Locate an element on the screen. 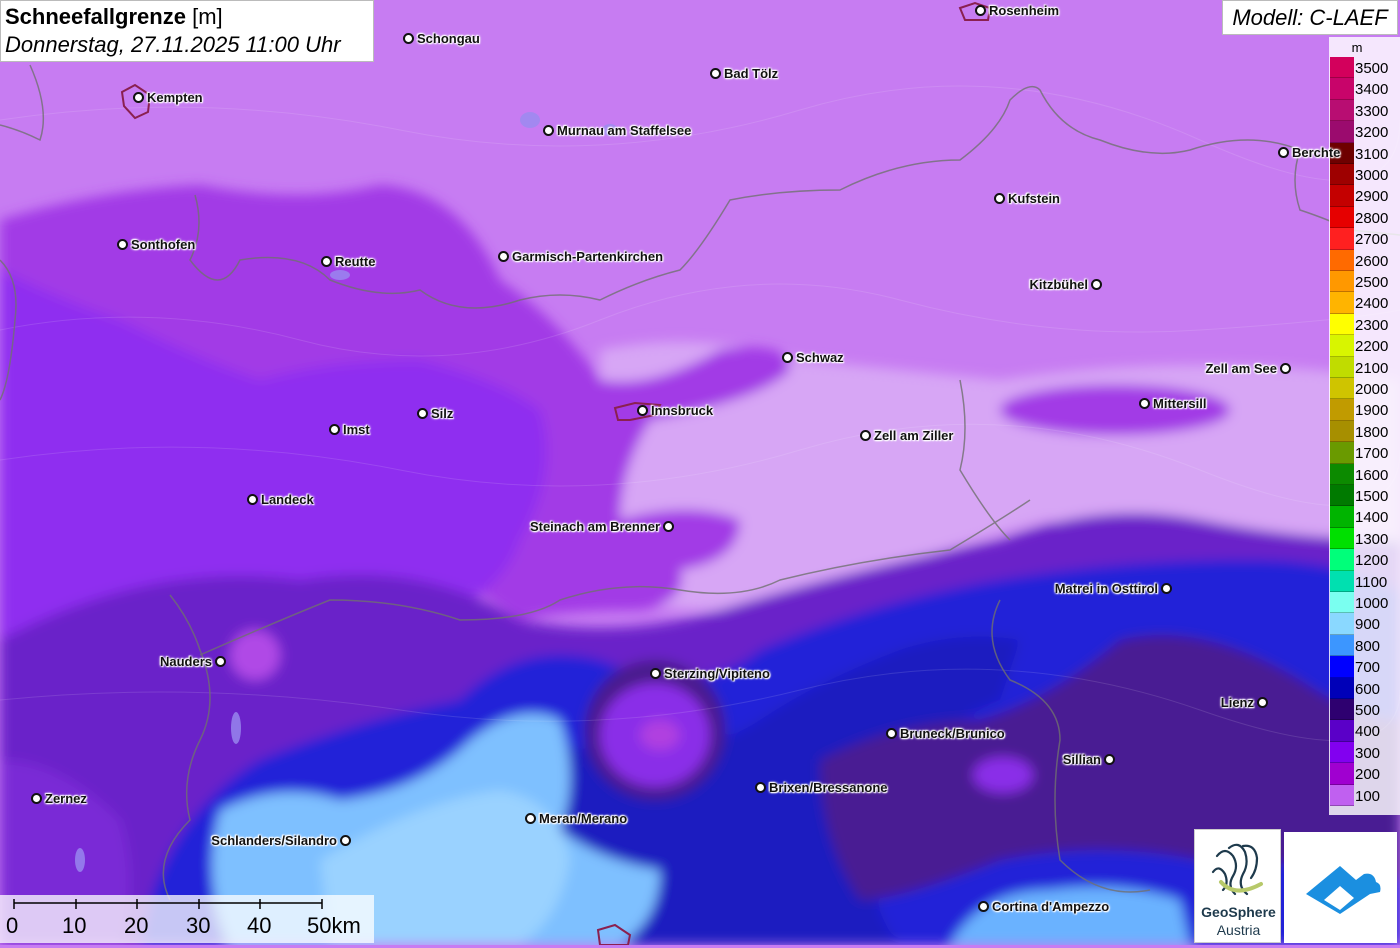 The width and height of the screenshot is (1400, 948). geosphere-sub: Austria is located at coordinates (1238, 930).